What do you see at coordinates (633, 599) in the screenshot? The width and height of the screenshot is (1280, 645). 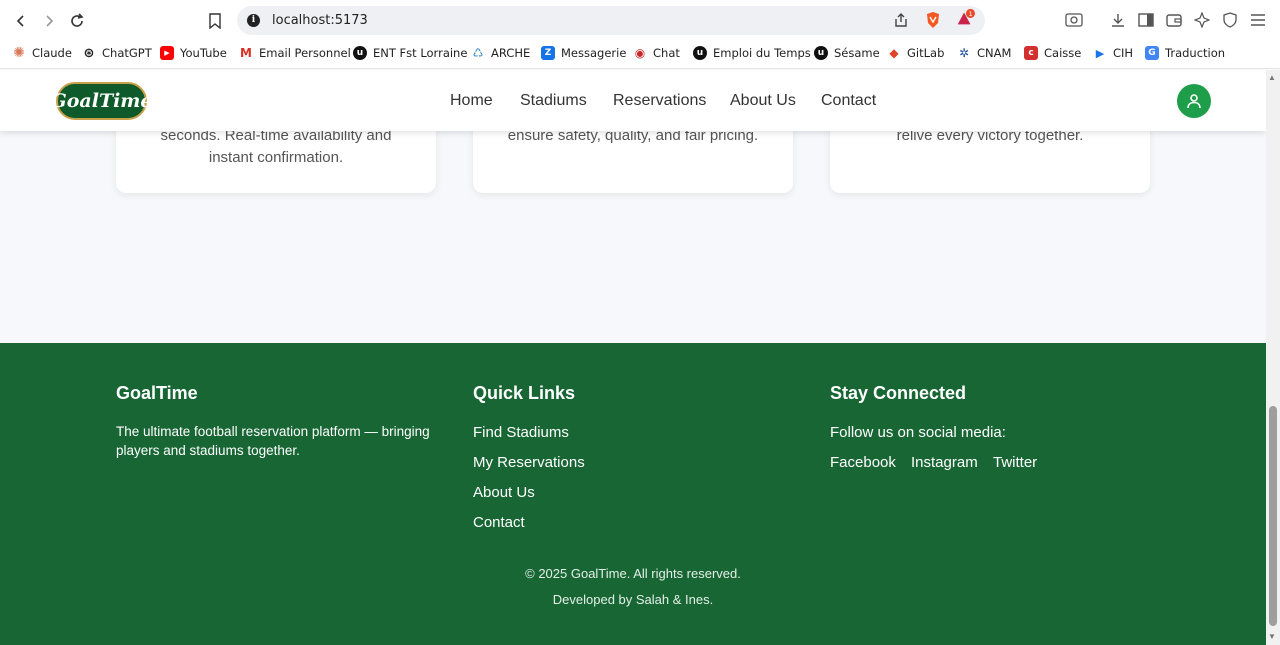 I see `credit-text: Developed by Salah & Ines.` at bounding box center [633, 599].